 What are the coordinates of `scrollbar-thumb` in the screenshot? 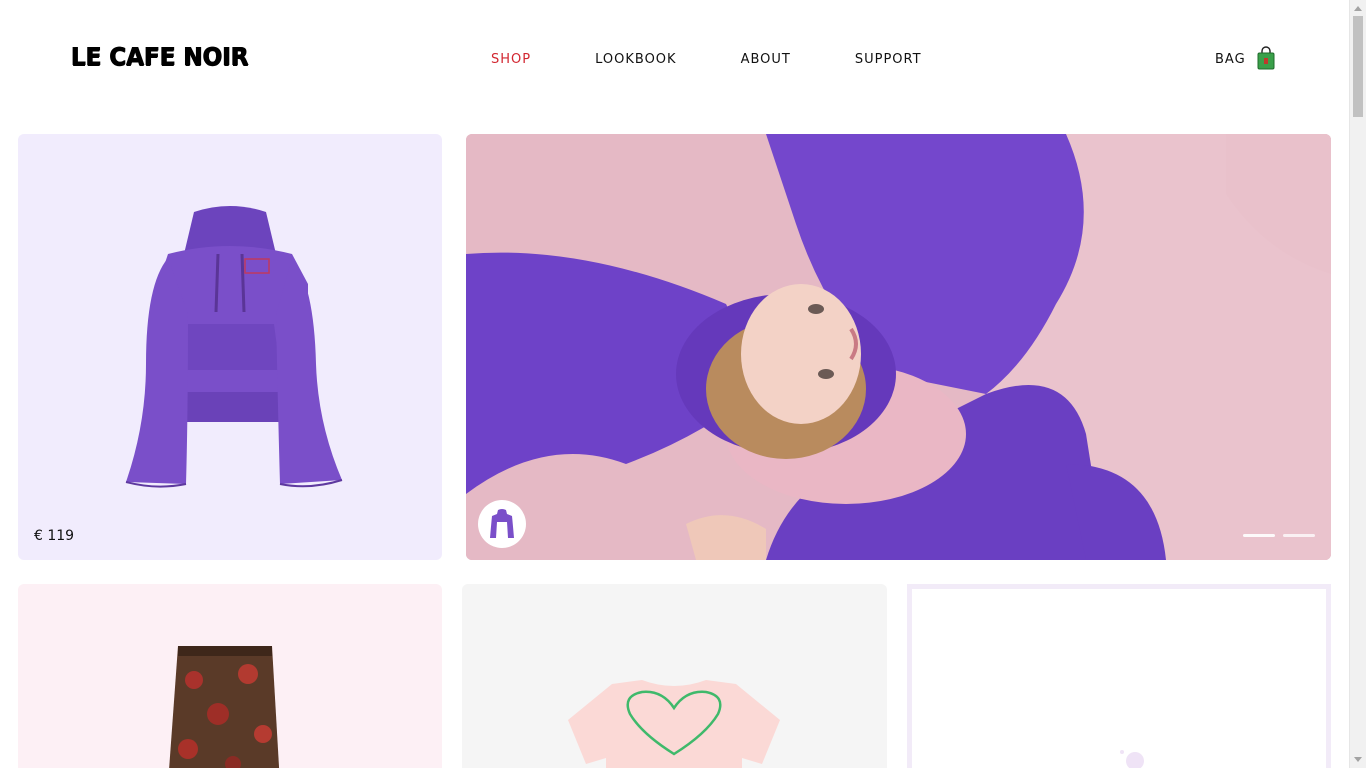 It's located at (1358, 66).